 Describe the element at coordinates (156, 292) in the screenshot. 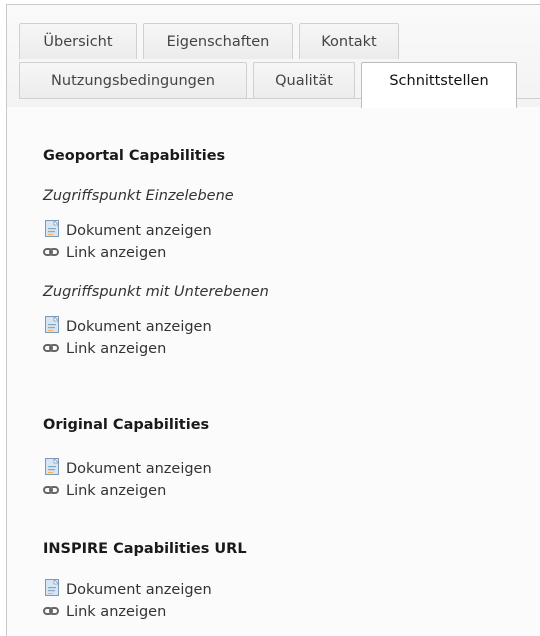

I see `subtitle-with-sublayers: Zugriffspunkt mit Unterebenen` at that location.